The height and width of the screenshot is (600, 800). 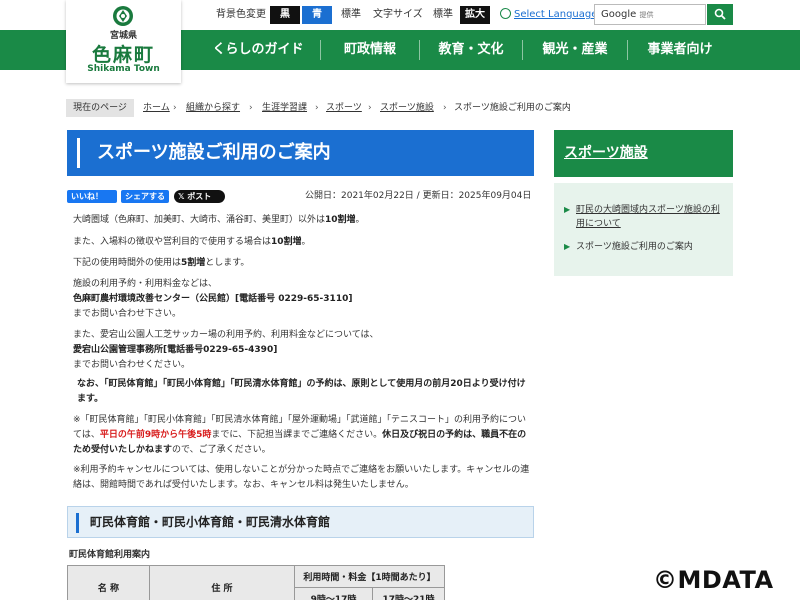 I want to click on table-header-usage: 利用時間・料金【1時間あたり】, so click(x=369, y=576).